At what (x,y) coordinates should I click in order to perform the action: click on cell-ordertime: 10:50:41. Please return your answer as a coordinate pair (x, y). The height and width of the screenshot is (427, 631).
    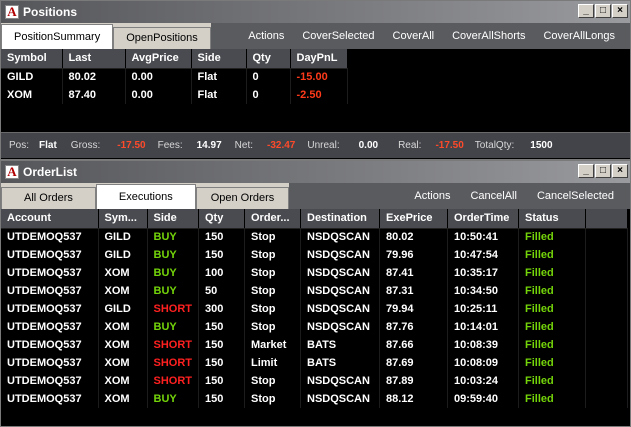
    Looking at the image, I should click on (483, 237).